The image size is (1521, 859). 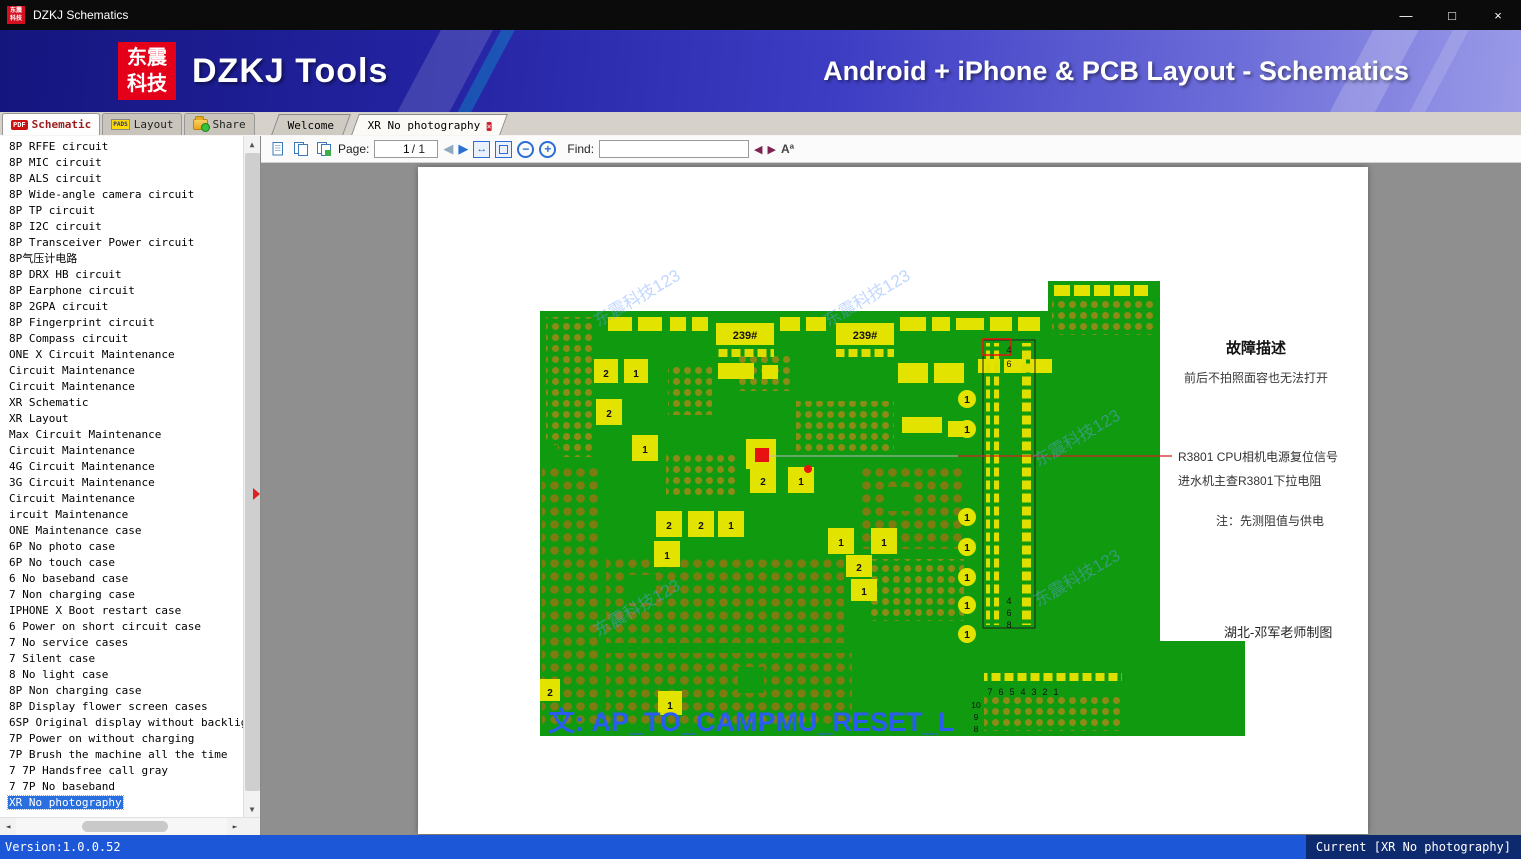 What do you see at coordinates (504, 149) in the screenshot?
I see `fit-page-icon` at bounding box center [504, 149].